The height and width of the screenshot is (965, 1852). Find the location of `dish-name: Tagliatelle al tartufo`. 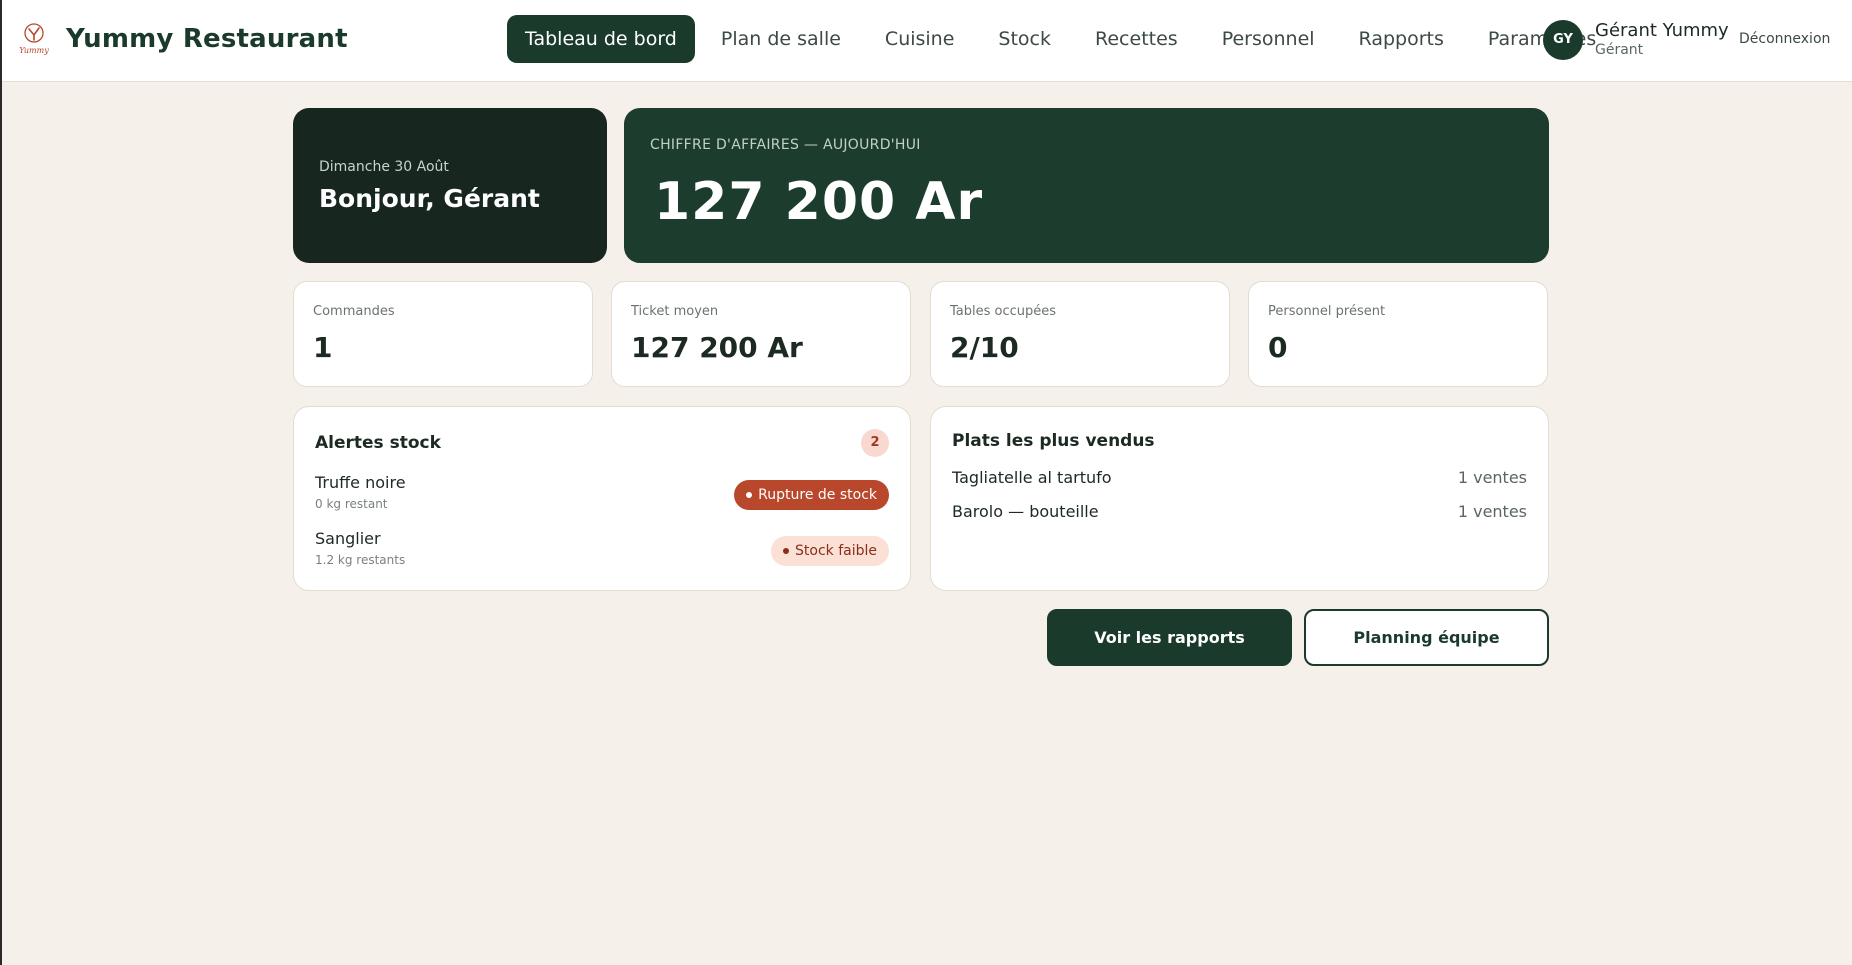

dish-name: Tagliatelle al tartufo is located at coordinates (1032, 477).